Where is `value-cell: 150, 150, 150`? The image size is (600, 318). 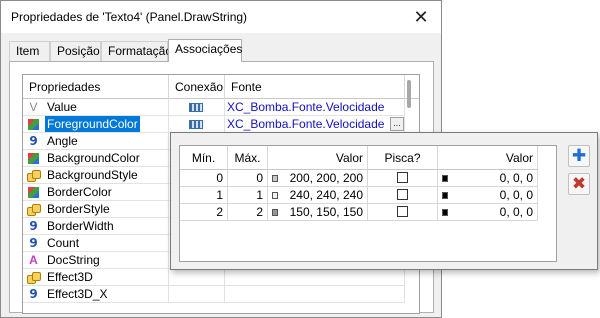 value-cell: 150, 150, 150 is located at coordinates (318, 212).